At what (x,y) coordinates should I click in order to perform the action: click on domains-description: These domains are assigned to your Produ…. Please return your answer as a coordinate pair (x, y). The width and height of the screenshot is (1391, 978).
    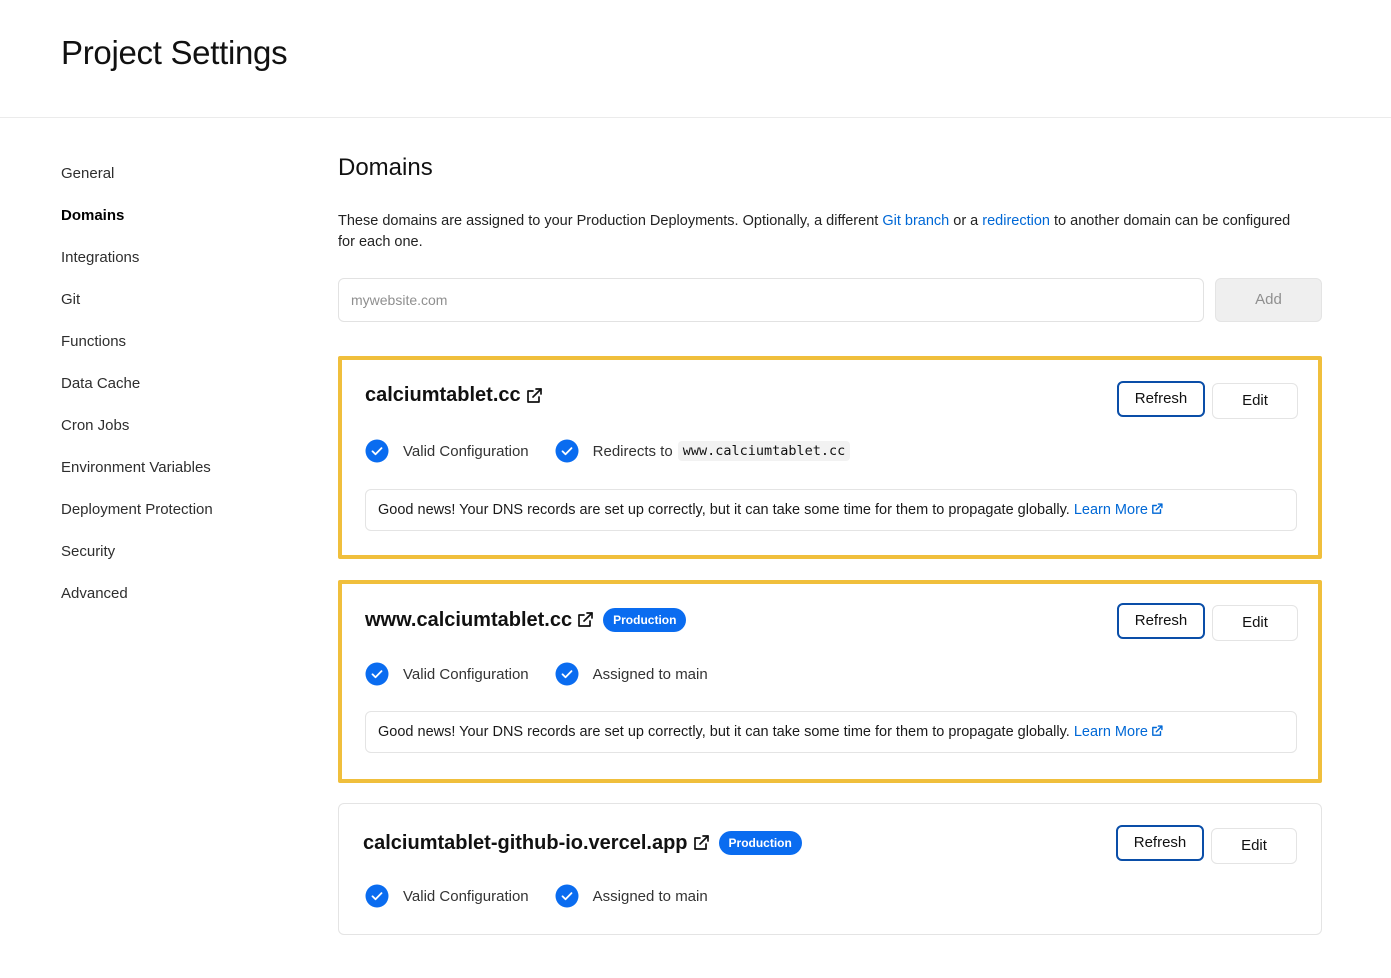
    Looking at the image, I should click on (818, 232).